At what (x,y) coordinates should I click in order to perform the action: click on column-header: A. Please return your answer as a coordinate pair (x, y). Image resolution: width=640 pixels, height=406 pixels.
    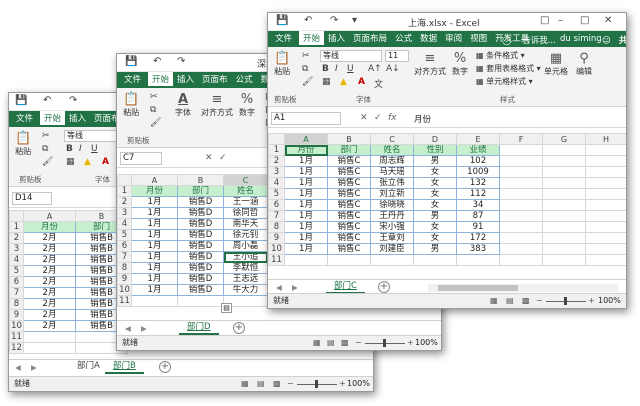
    Looking at the image, I should click on (306, 139).